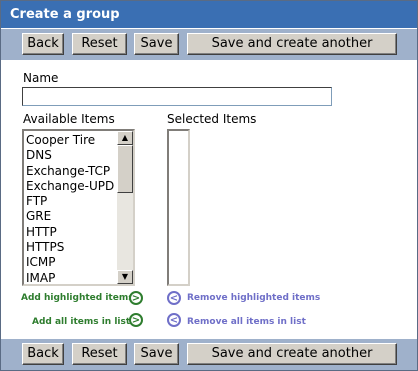 This screenshot has width=418, height=371. Describe the element at coordinates (72, 171) in the screenshot. I see `list-item: Exchange-TCP` at that location.